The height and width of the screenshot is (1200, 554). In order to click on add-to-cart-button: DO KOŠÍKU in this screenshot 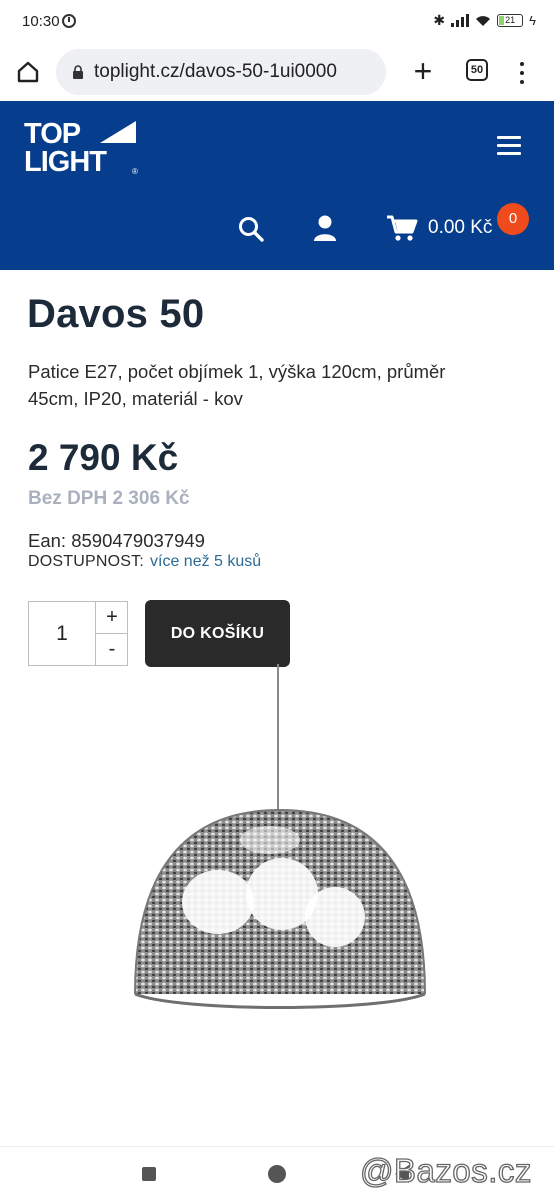, I will do `click(217, 633)`.